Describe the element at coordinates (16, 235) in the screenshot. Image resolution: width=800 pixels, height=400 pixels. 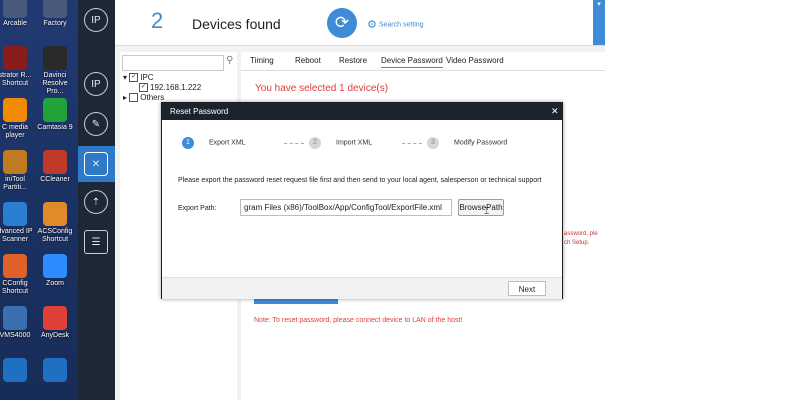
I see `desktop-shortcut-label: dvanced IP Scanner` at that location.